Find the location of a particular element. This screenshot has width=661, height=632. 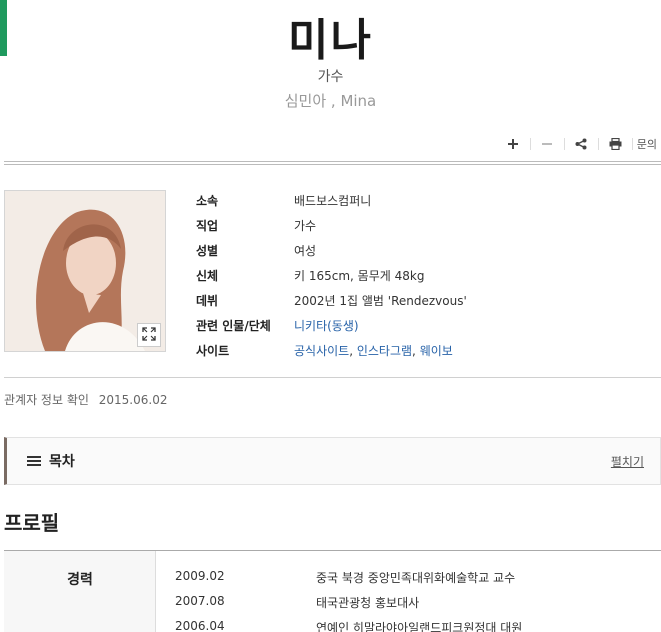

remove-button is located at coordinates (547, 144).